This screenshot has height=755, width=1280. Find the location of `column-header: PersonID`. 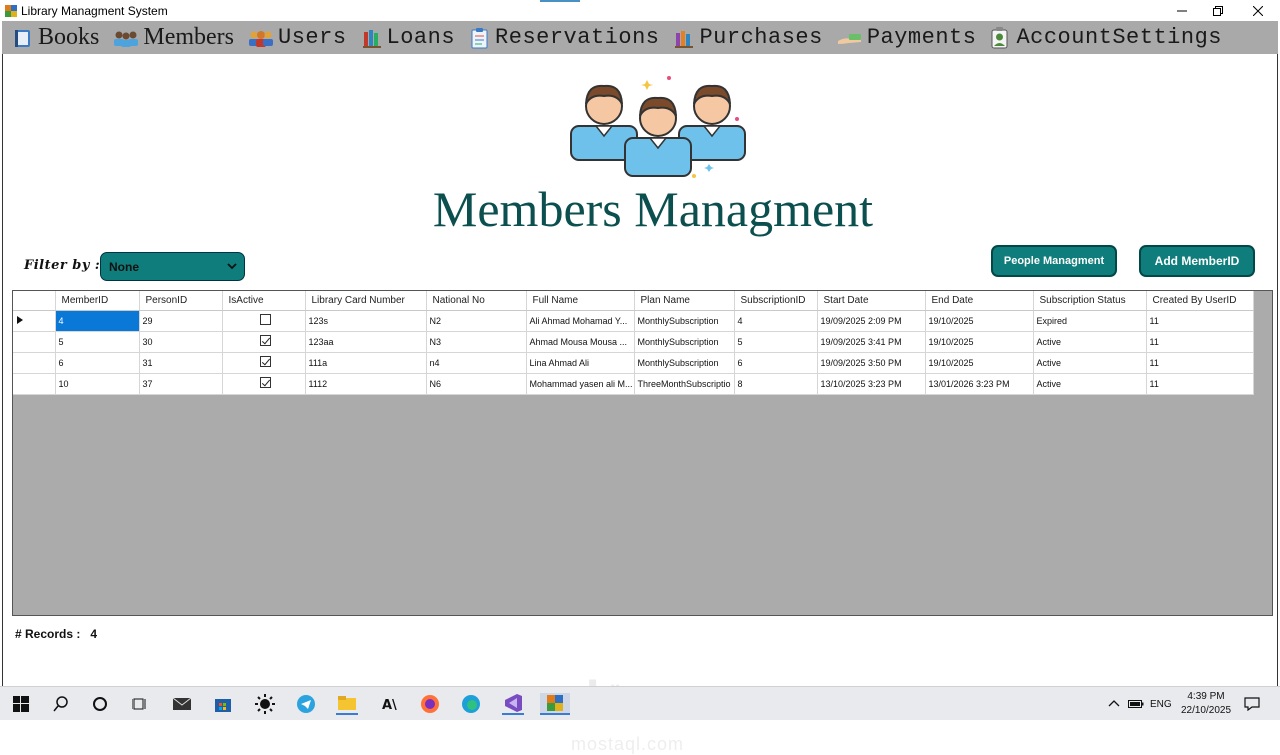

column-header: PersonID is located at coordinates (181, 301).